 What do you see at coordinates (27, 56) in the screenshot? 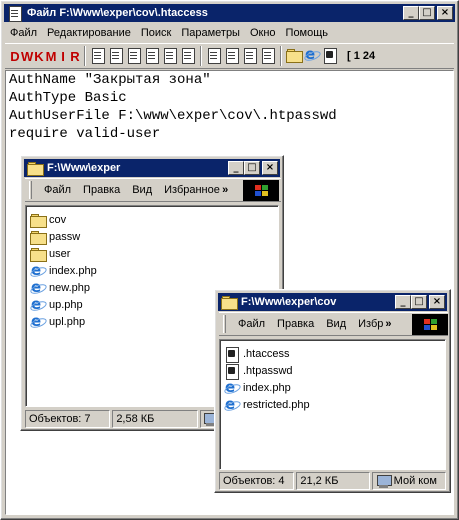
I see `toolbar-w-button: W` at bounding box center [27, 56].